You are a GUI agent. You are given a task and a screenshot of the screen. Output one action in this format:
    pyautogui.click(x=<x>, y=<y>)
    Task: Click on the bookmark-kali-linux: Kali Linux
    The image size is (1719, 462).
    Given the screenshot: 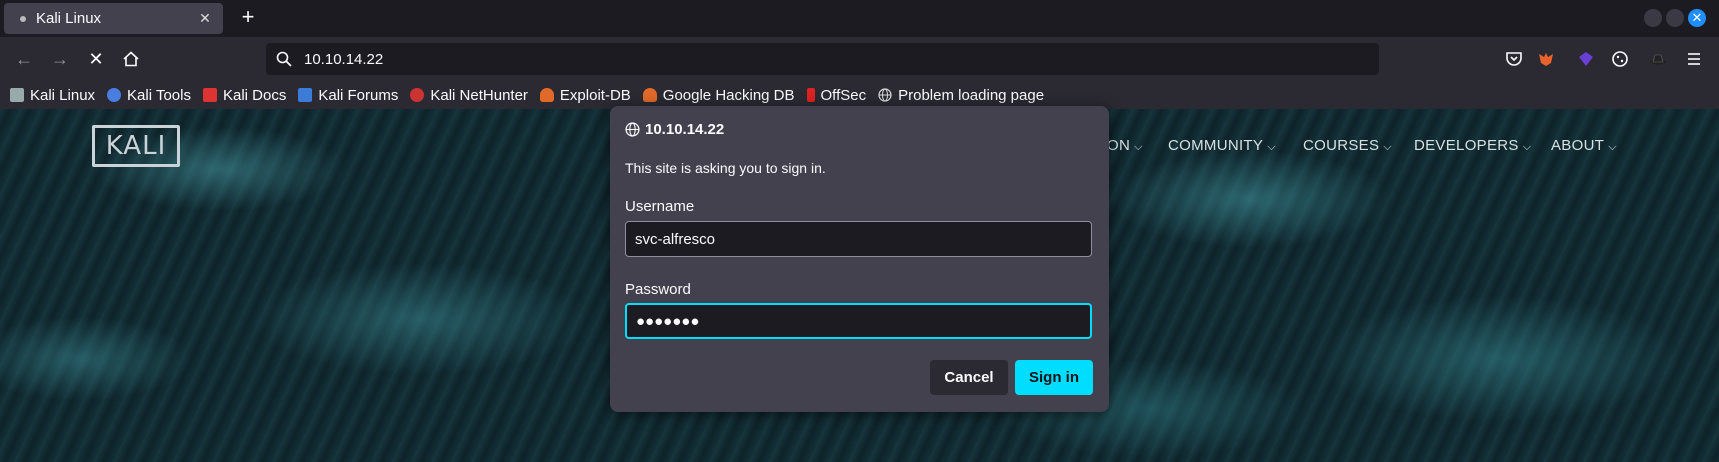 What is the action you would take?
    pyautogui.click(x=52, y=95)
    